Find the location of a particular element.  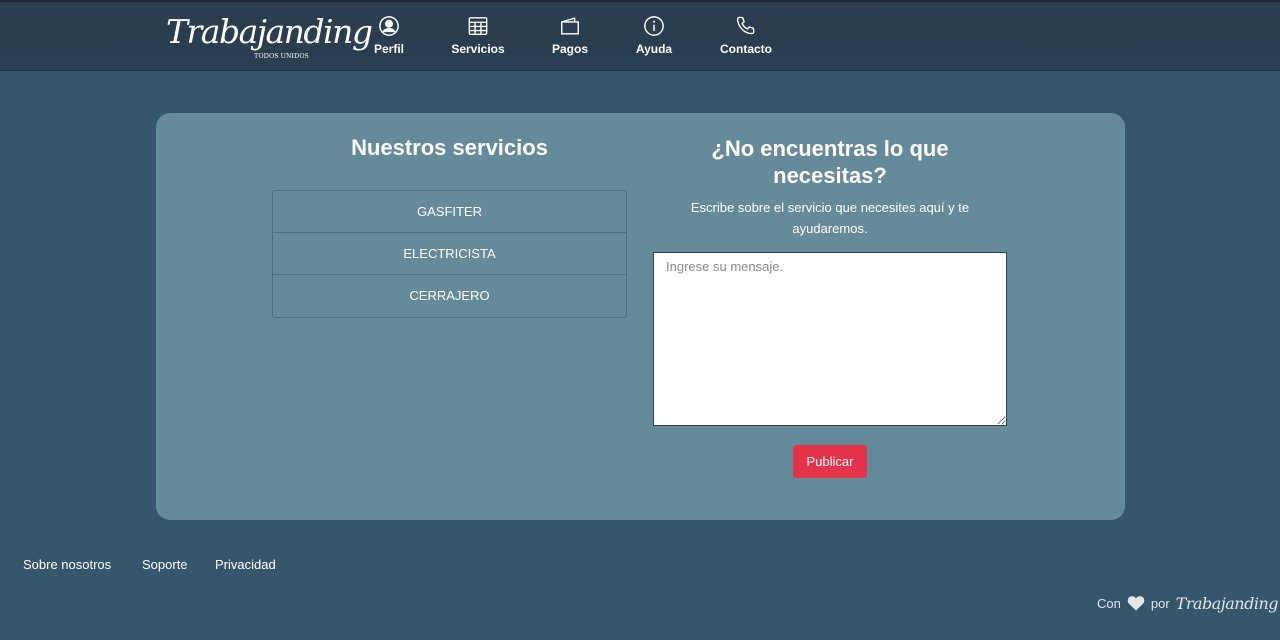

publish-button: Publicar is located at coordinates (830, 461).